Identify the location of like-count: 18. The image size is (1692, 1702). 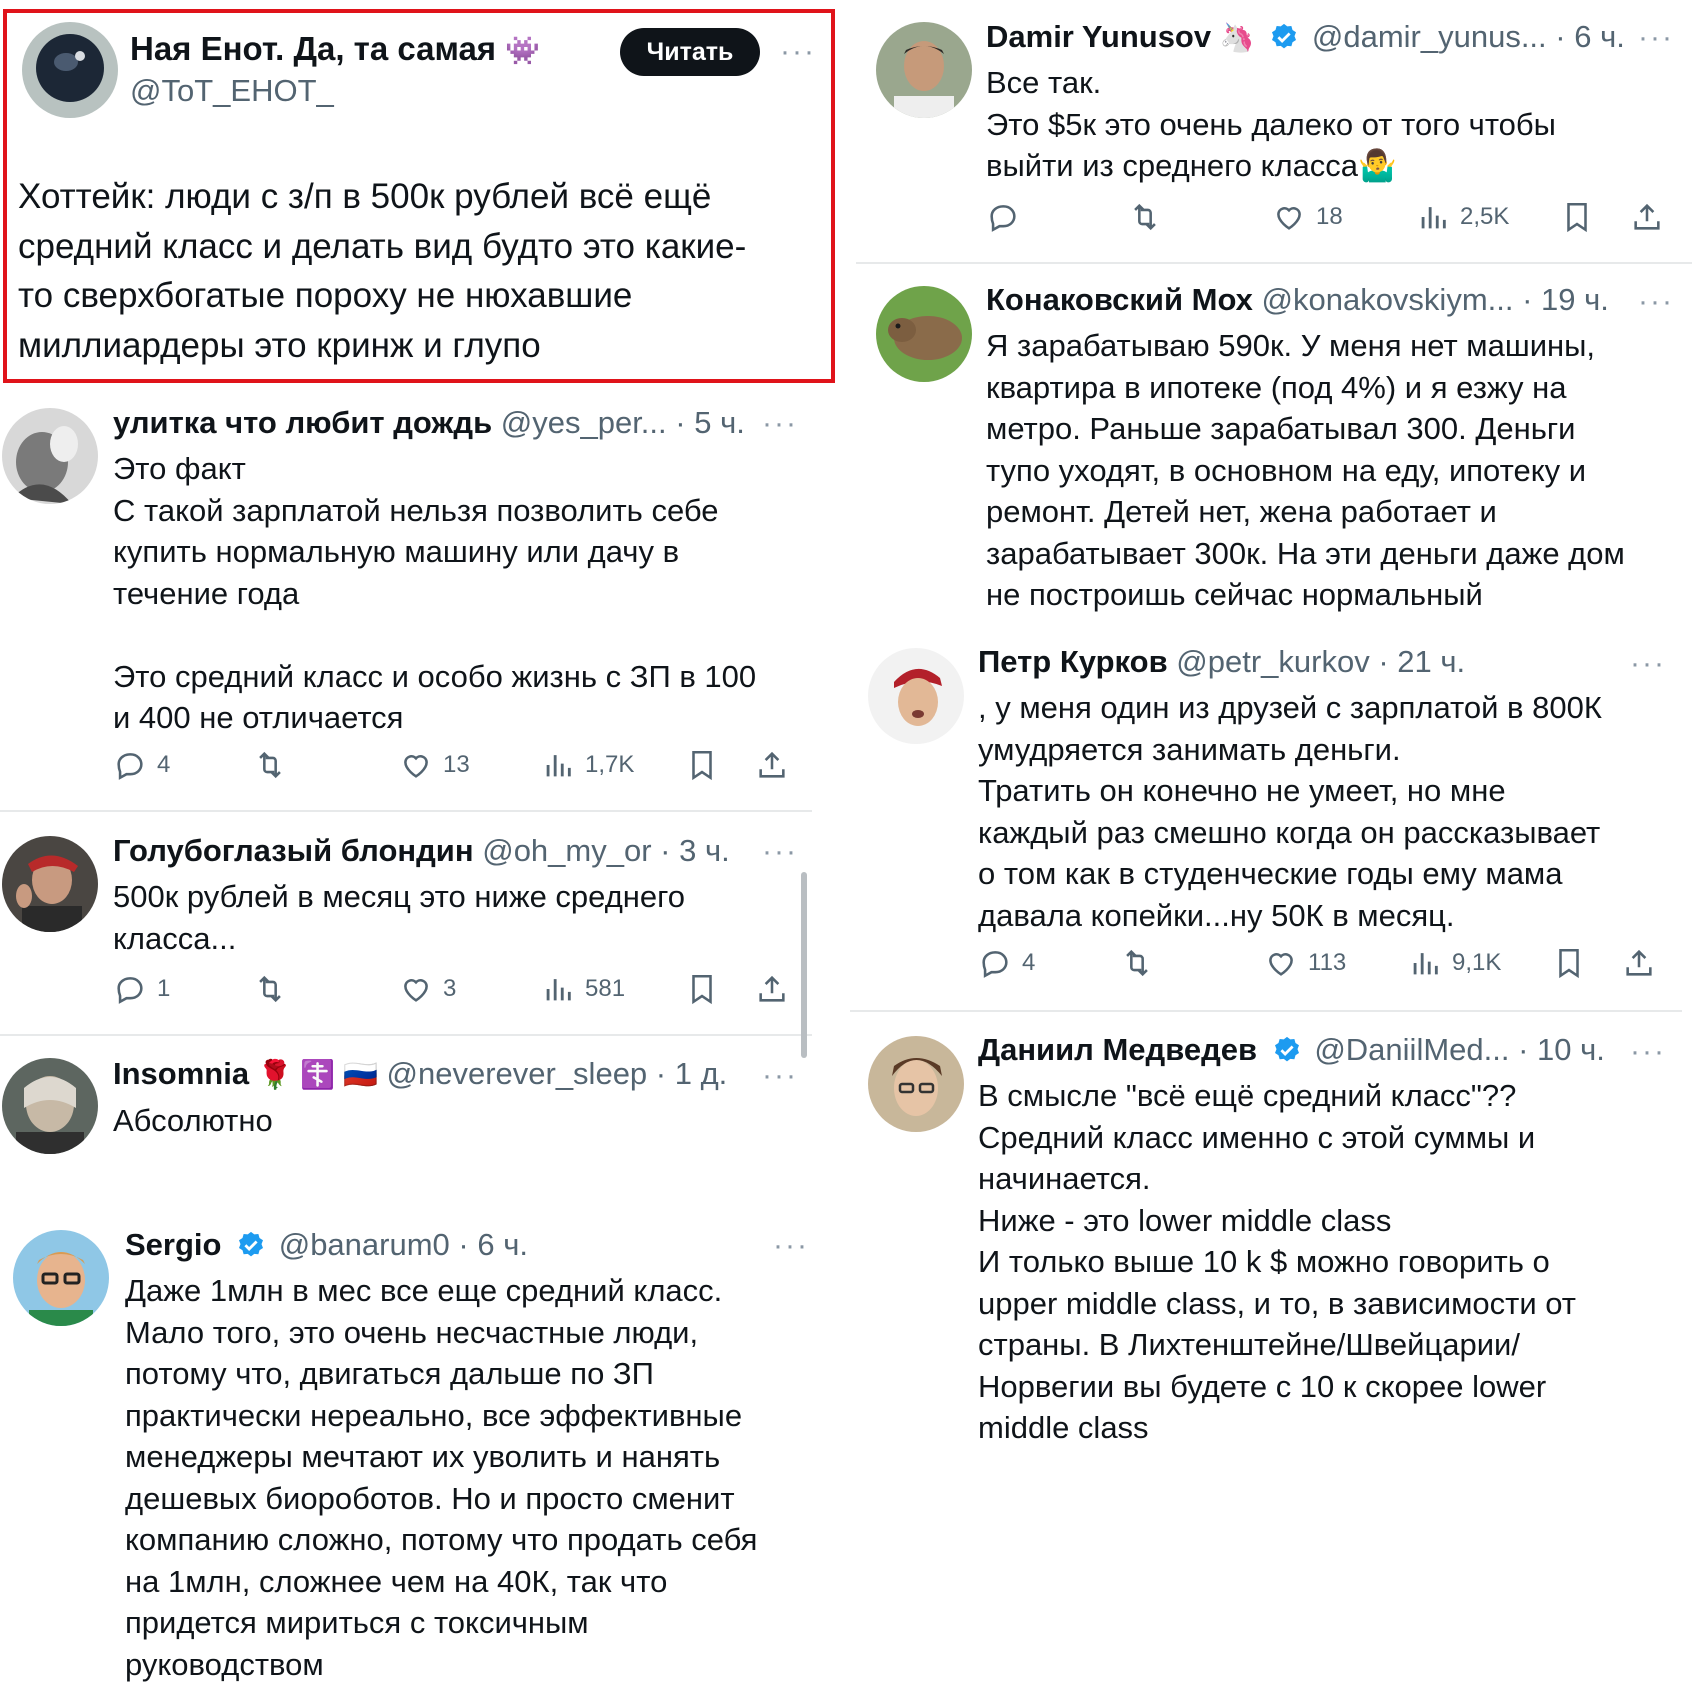
(1329, 216).